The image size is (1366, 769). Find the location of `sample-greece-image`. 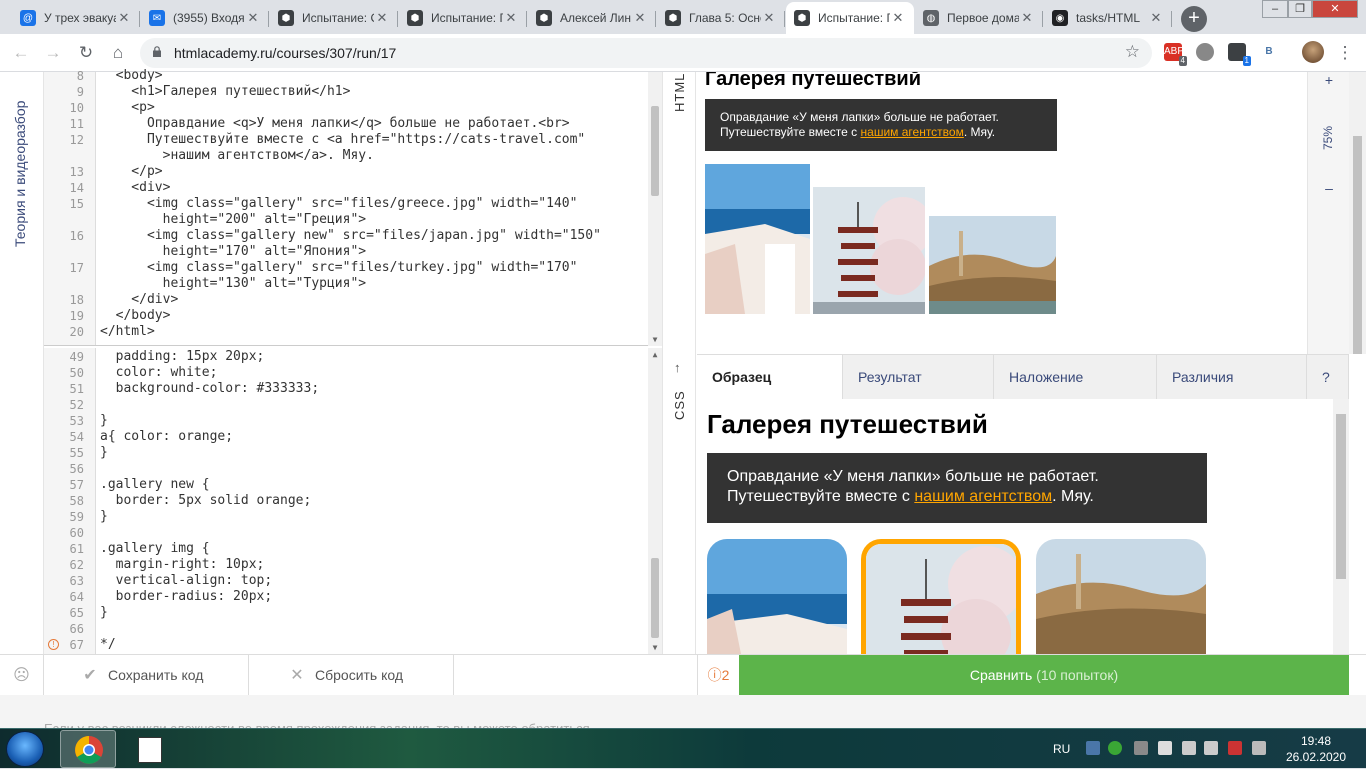

sample-greece-image is located at coordinates (777, 596).